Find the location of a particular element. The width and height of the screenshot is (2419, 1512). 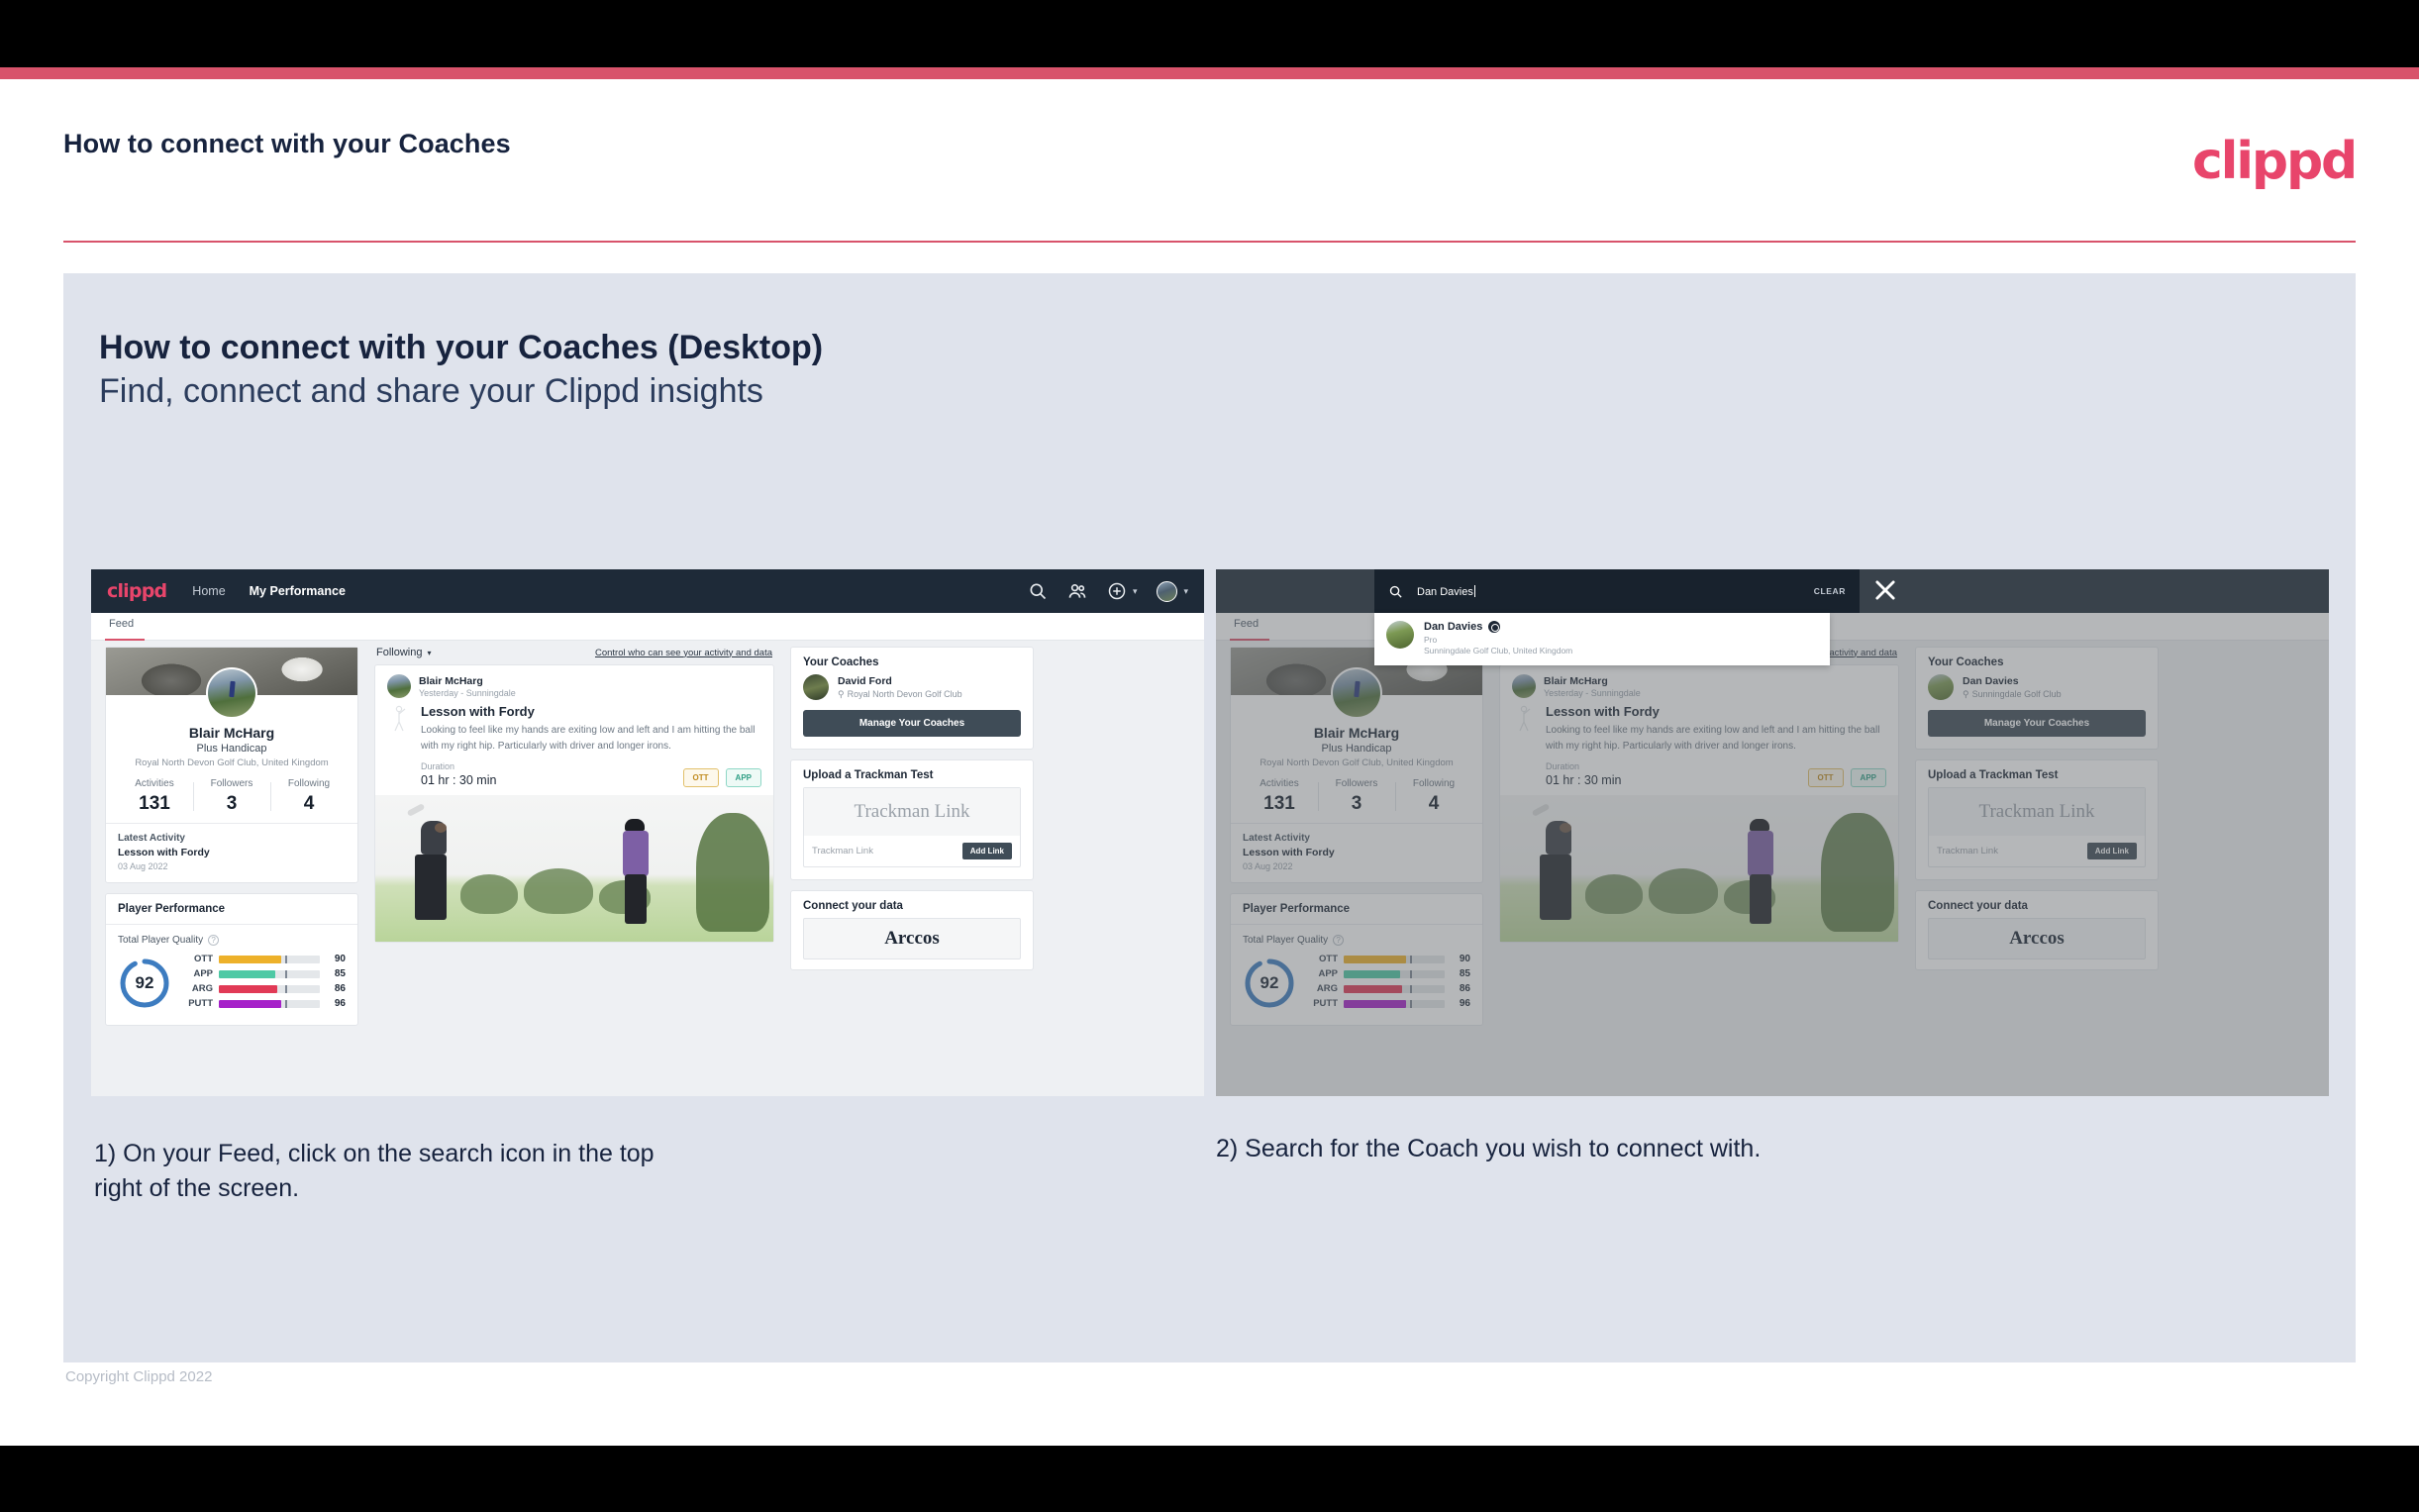

clippd-logo: clippd is located at coordinates (2275, 161).